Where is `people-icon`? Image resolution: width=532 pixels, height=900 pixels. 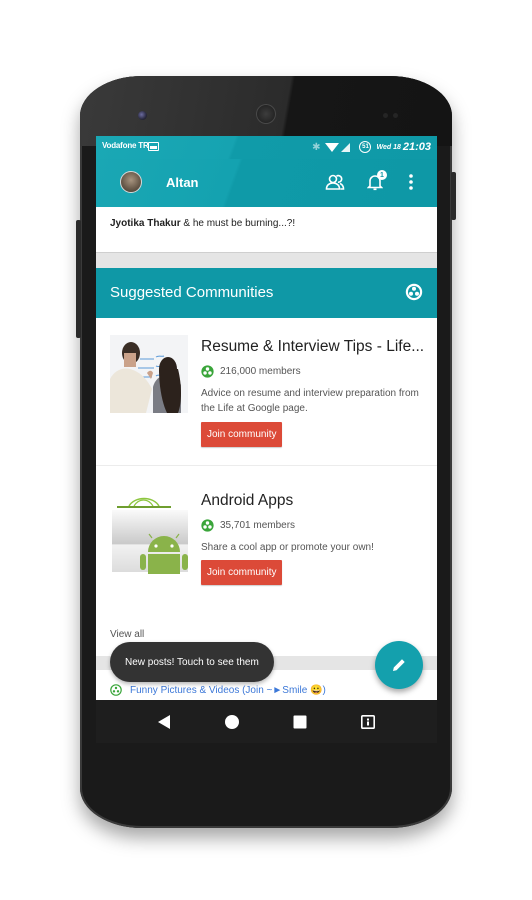 people-icon is located at coordinates (335, 182).